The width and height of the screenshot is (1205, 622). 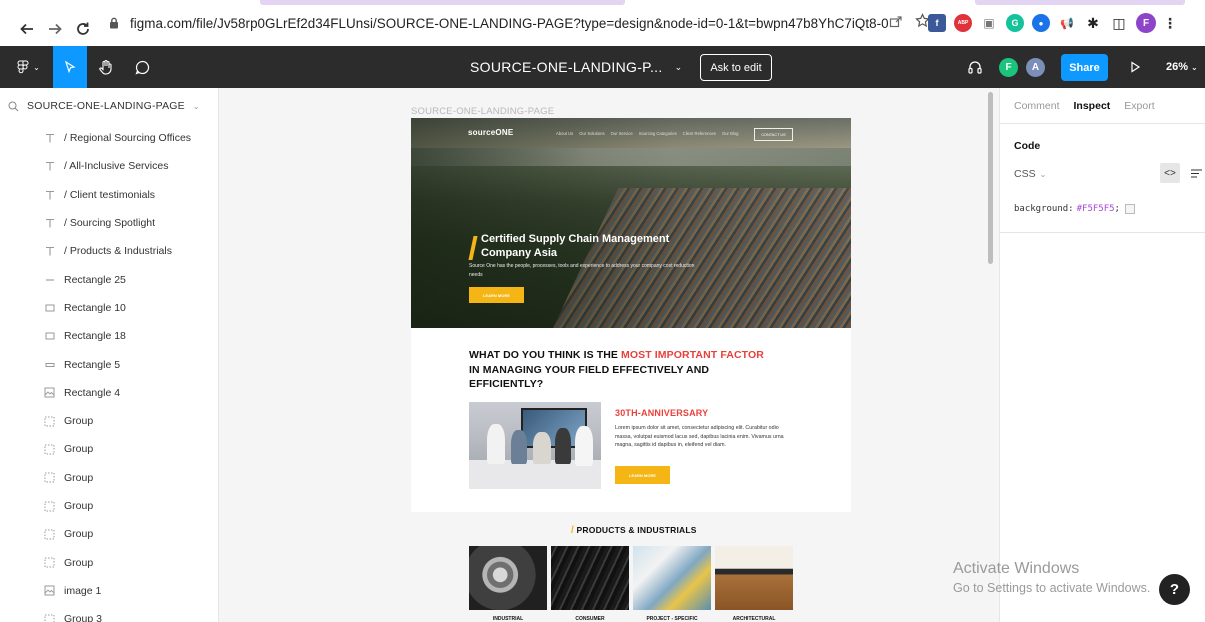 What do you see at coordinates (1093, 23) in the screenshot?
I see `puzzle-icon: ✱` at bounding box center [1093, 23].